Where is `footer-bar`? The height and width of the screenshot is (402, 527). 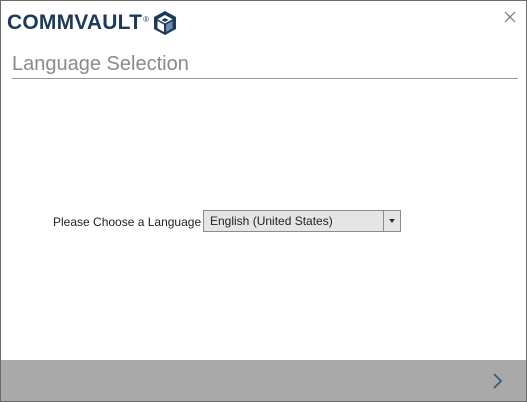 footer-bar is located at coordinates (263, 380).